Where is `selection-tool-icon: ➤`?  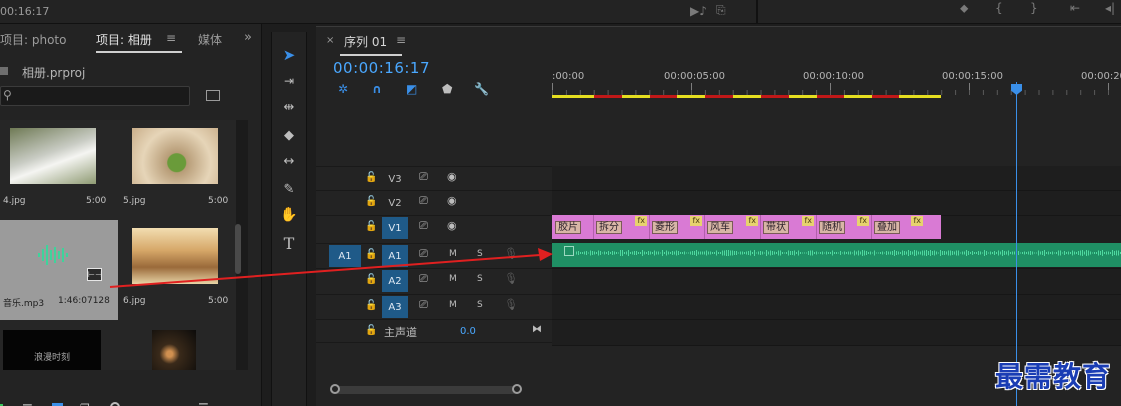 selection-tool-icon: ➤ is located at coordinates (289, 55).